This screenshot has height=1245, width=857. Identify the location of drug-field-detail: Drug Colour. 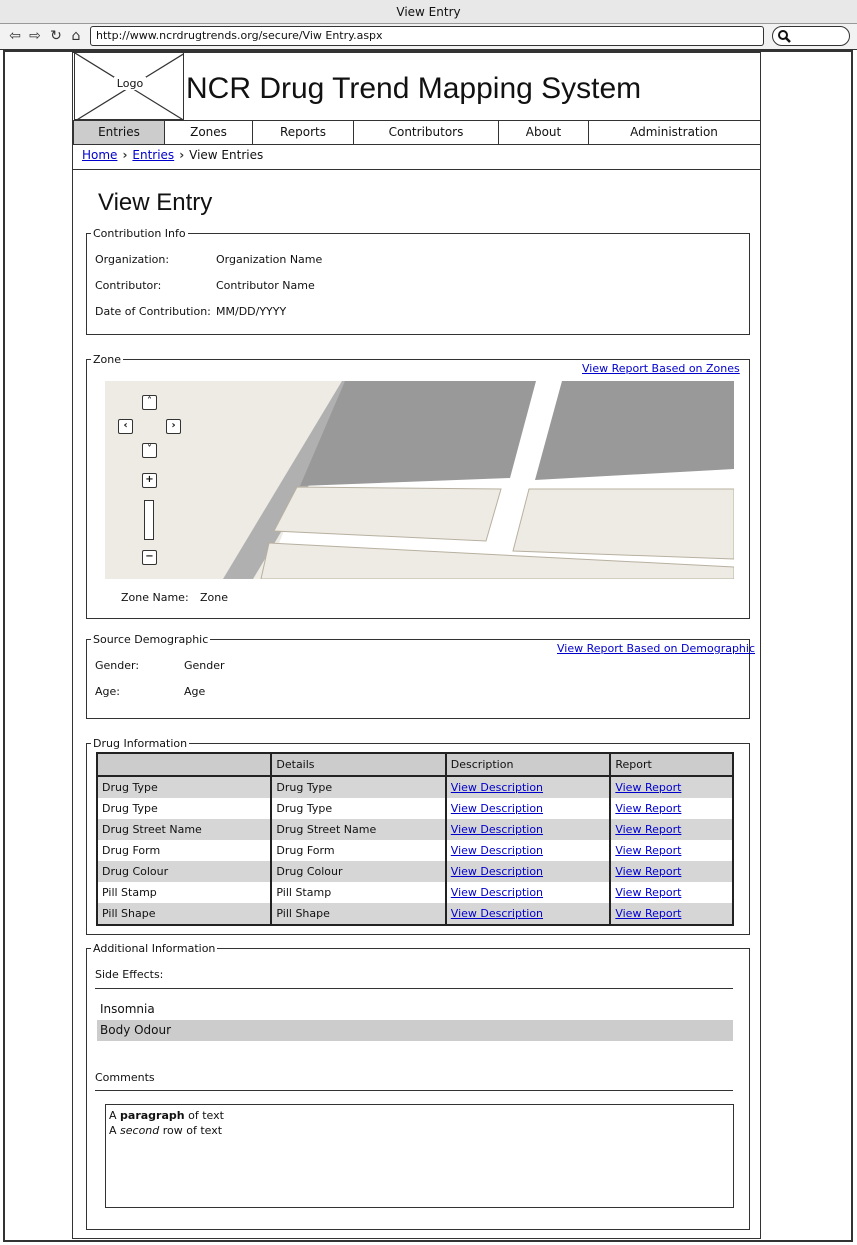
(359, 871).